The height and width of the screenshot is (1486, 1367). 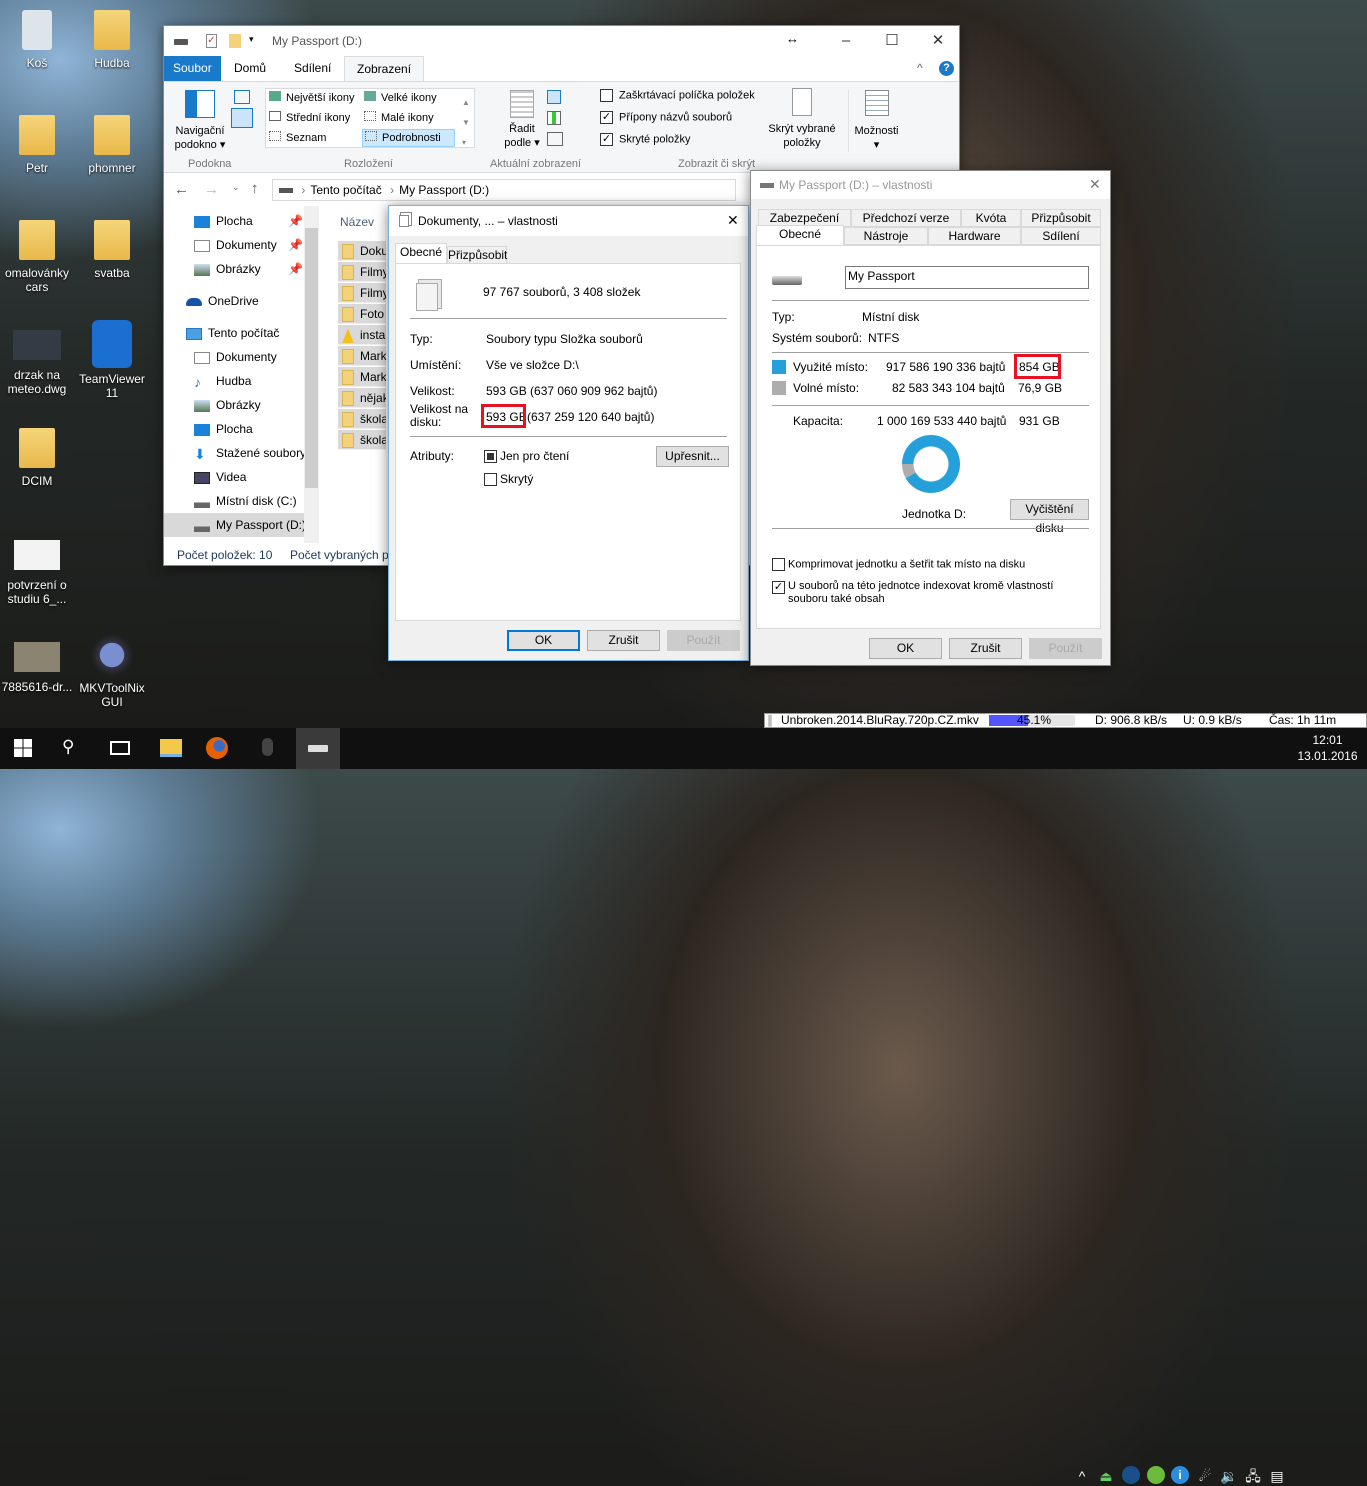 What do you see at coordinates (1106, 1476) in the screenshot?
I see `usb-safely-remove-icon: ⏏` at bounding box center [1106, 1476].